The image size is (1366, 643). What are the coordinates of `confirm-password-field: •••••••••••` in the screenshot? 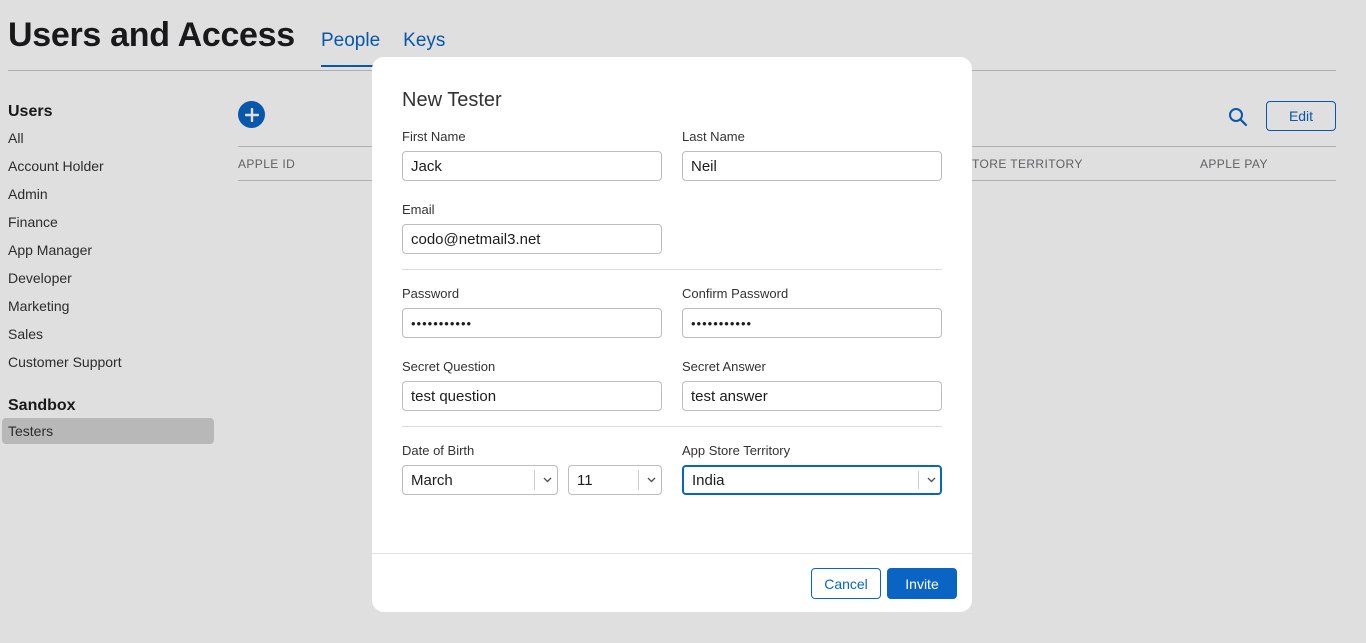 It's located at (812, 323).